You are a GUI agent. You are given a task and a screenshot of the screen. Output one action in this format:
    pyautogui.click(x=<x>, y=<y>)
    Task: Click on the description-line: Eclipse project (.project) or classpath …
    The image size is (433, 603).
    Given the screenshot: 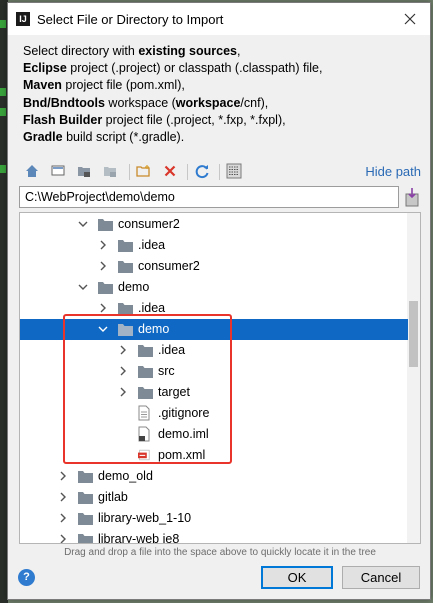 What is the action you would take?
    pyautogui.click(x=172, y=68)
    